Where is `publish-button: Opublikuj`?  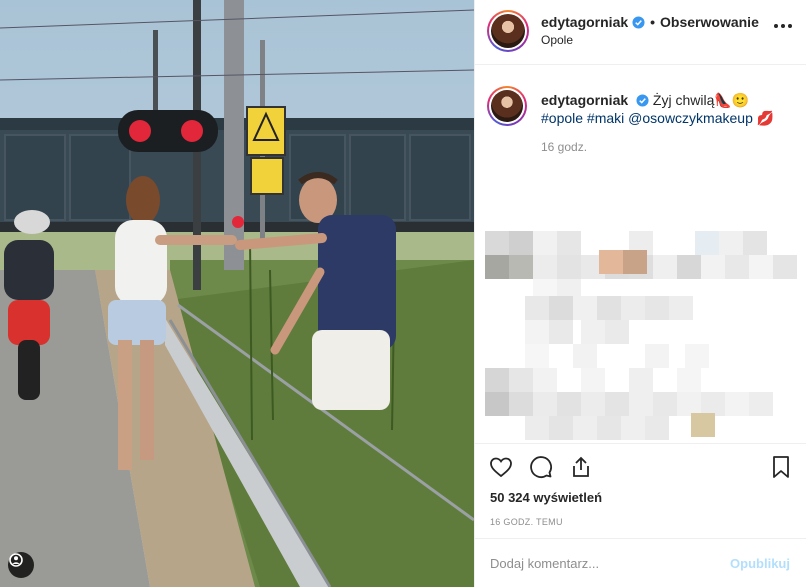
publish-button: Opublikuj is located at coordinates (760, 563).